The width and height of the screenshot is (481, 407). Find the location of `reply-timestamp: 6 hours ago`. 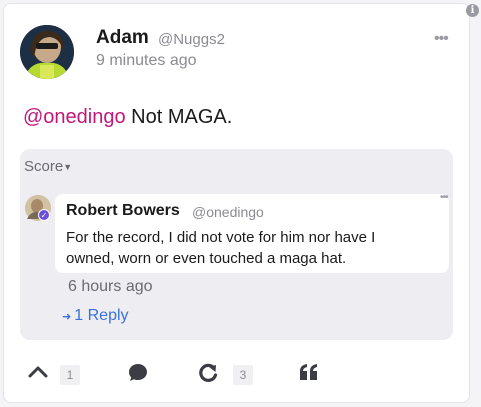

reply-timestamp: 6 hours ago is located at coordinates (110, 287).